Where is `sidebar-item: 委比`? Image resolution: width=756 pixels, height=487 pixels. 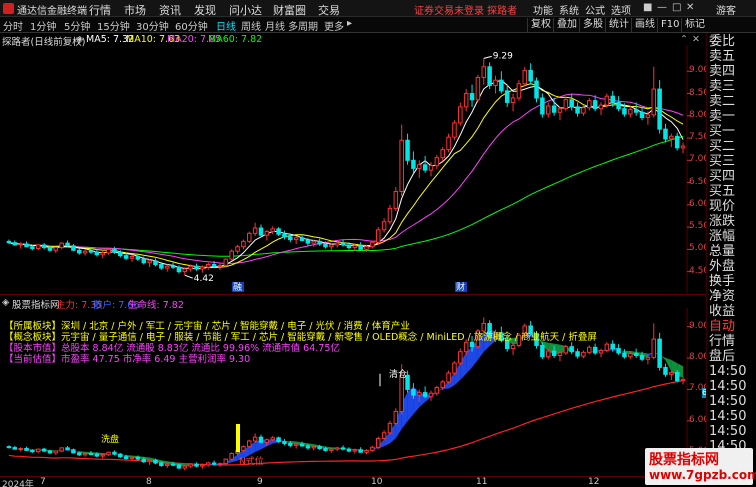
sidebar-item: 委比 is located at coordinates (722, 41).